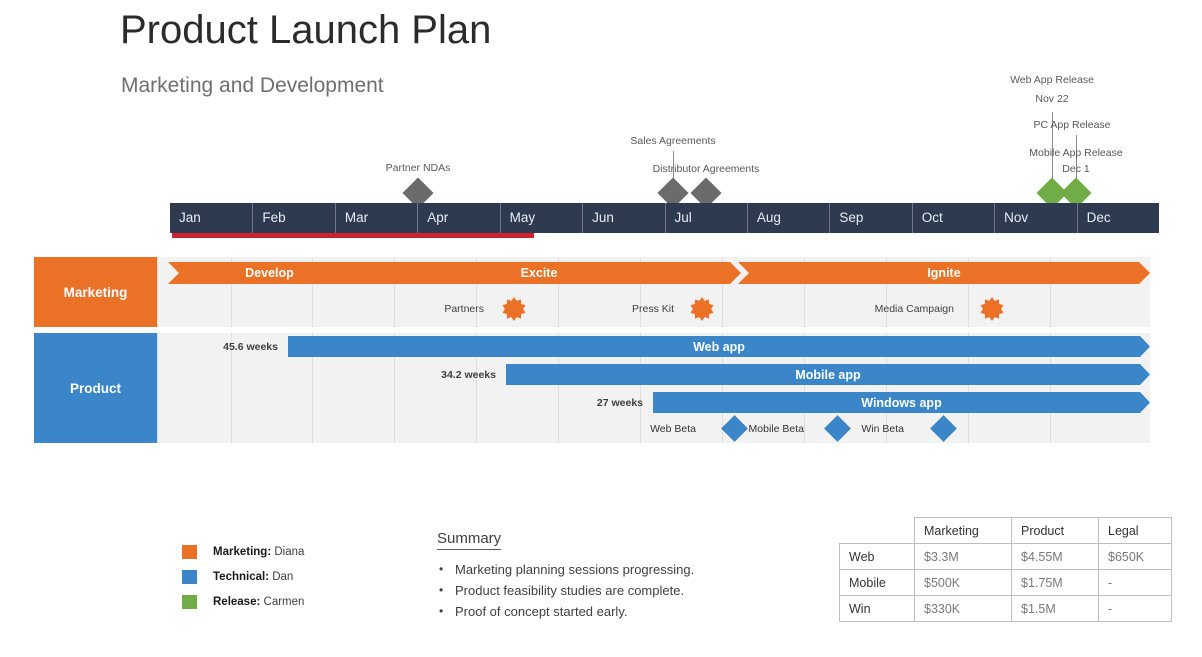  I want to click on duration-mobile-app: 34.2 weeks, so click(468, 375).